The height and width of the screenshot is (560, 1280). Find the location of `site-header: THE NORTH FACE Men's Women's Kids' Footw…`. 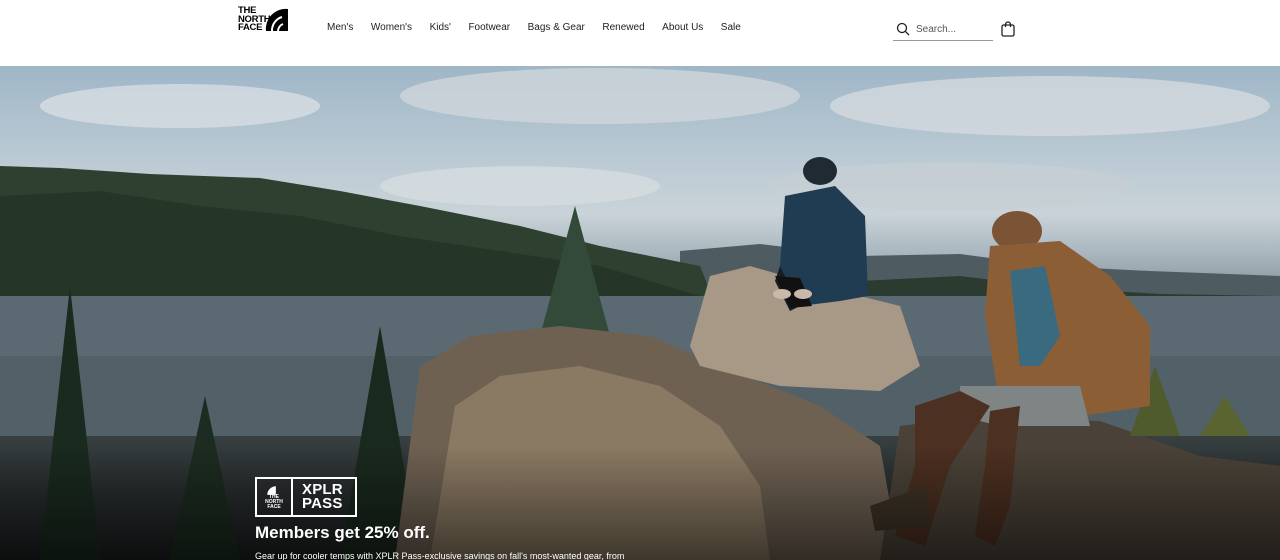

site-header: THE NORTH FACE Men's Women's Kids' Footw… is located at coordinates (640, 33).